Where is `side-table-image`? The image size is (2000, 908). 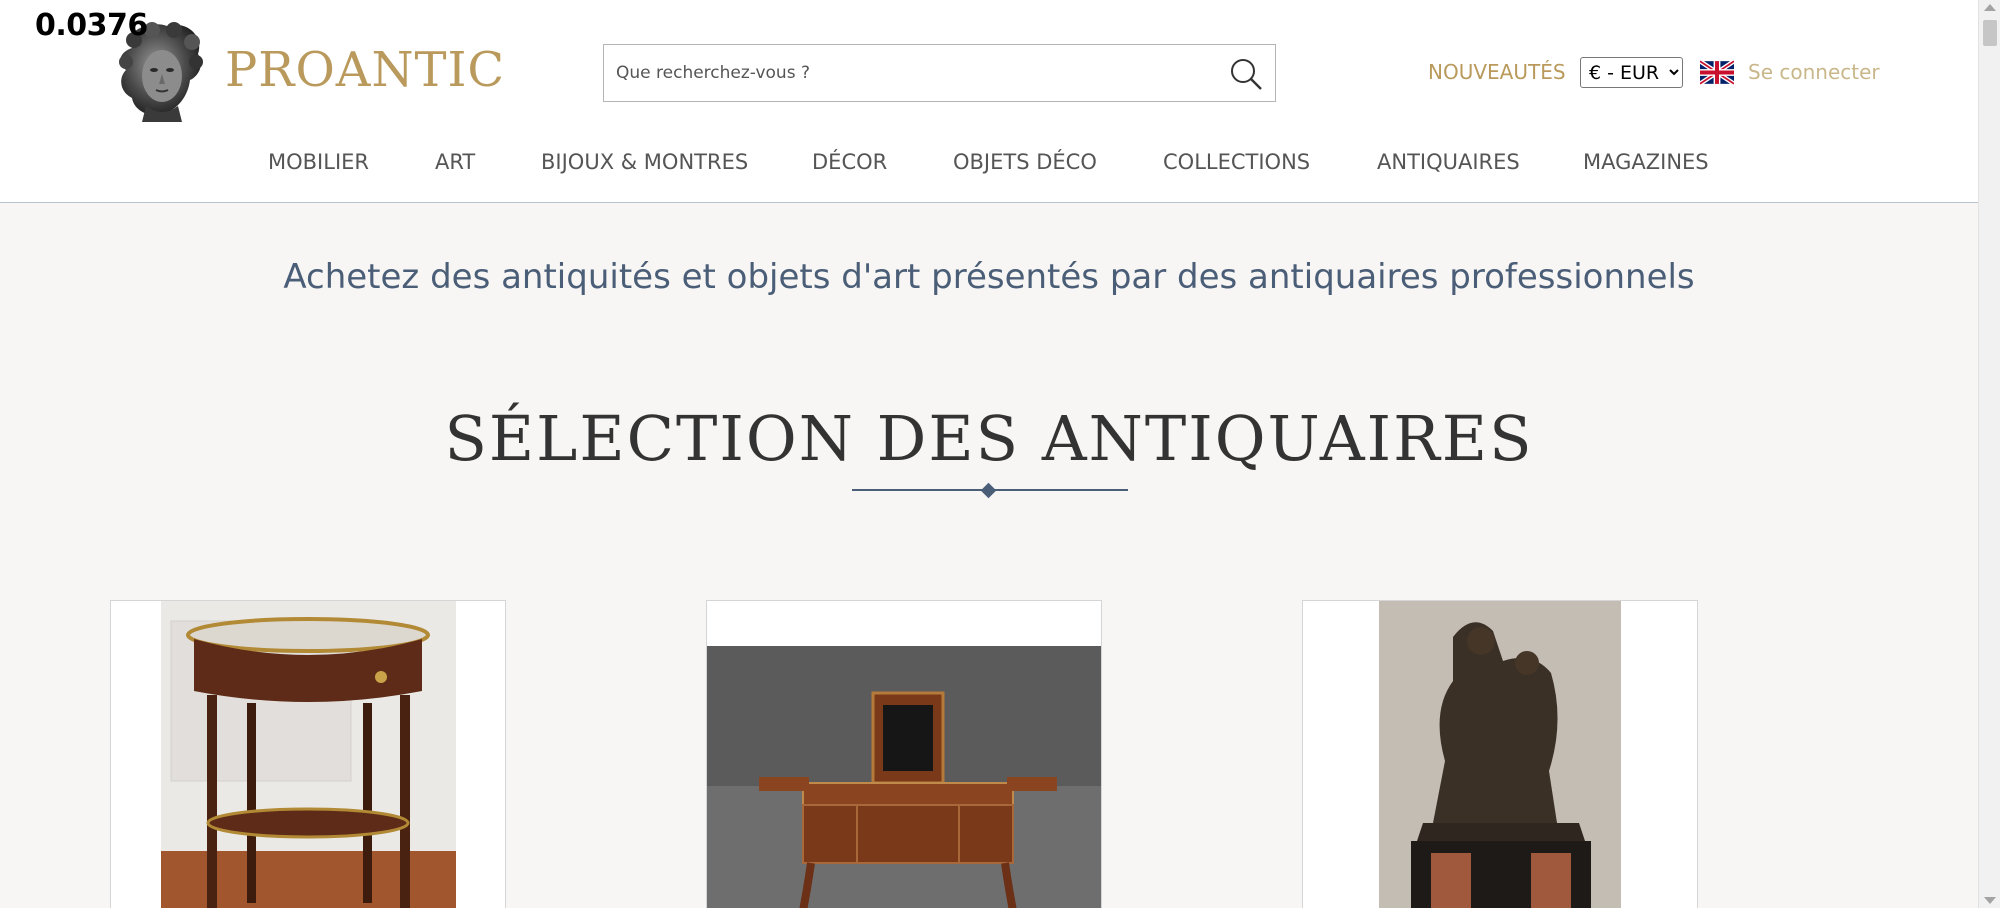 side-table-image is located at coordinates (308, 754).